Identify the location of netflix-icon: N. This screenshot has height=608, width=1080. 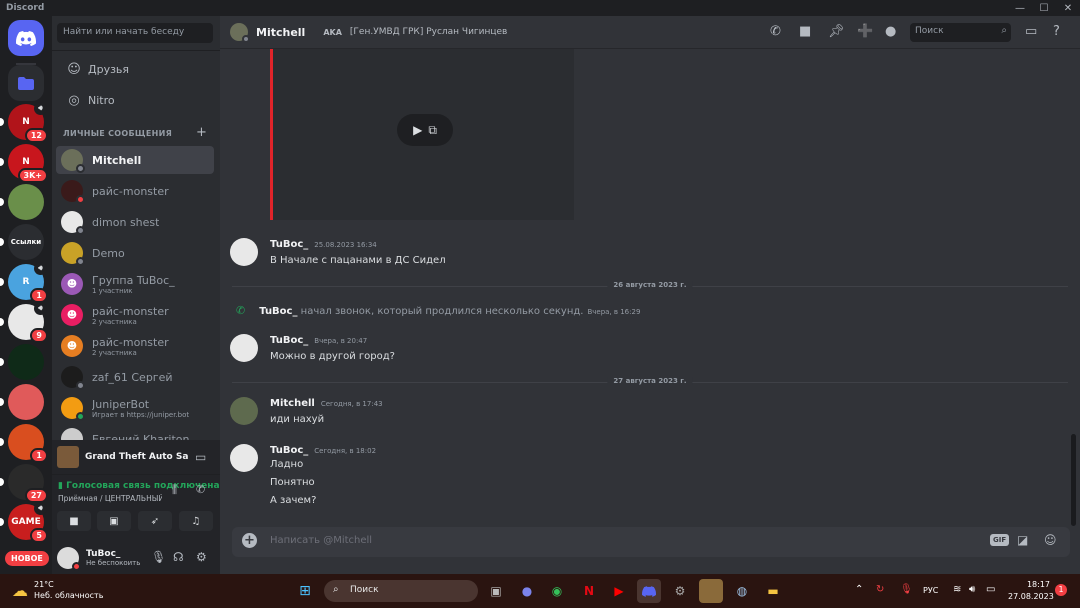
(589, 591).